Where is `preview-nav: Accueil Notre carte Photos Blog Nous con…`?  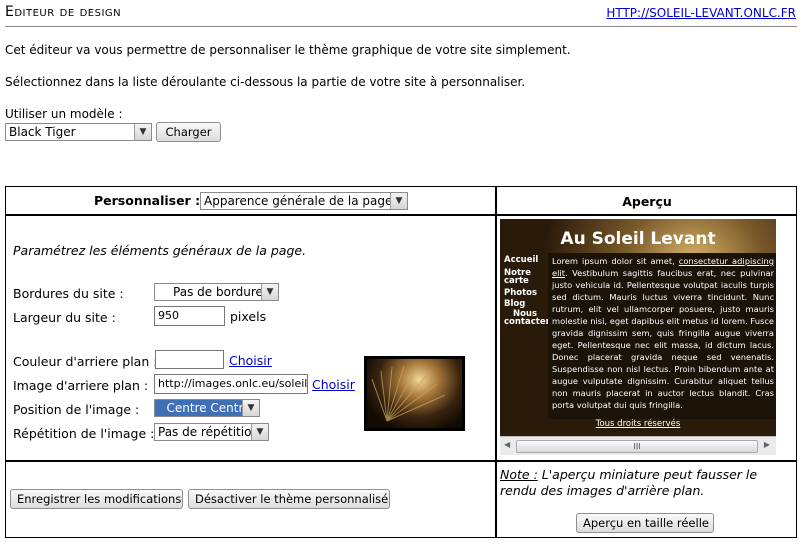
preview-nav: Accueil Notre carte Photos Blog Nous con… is located at coordinates (527, 291).